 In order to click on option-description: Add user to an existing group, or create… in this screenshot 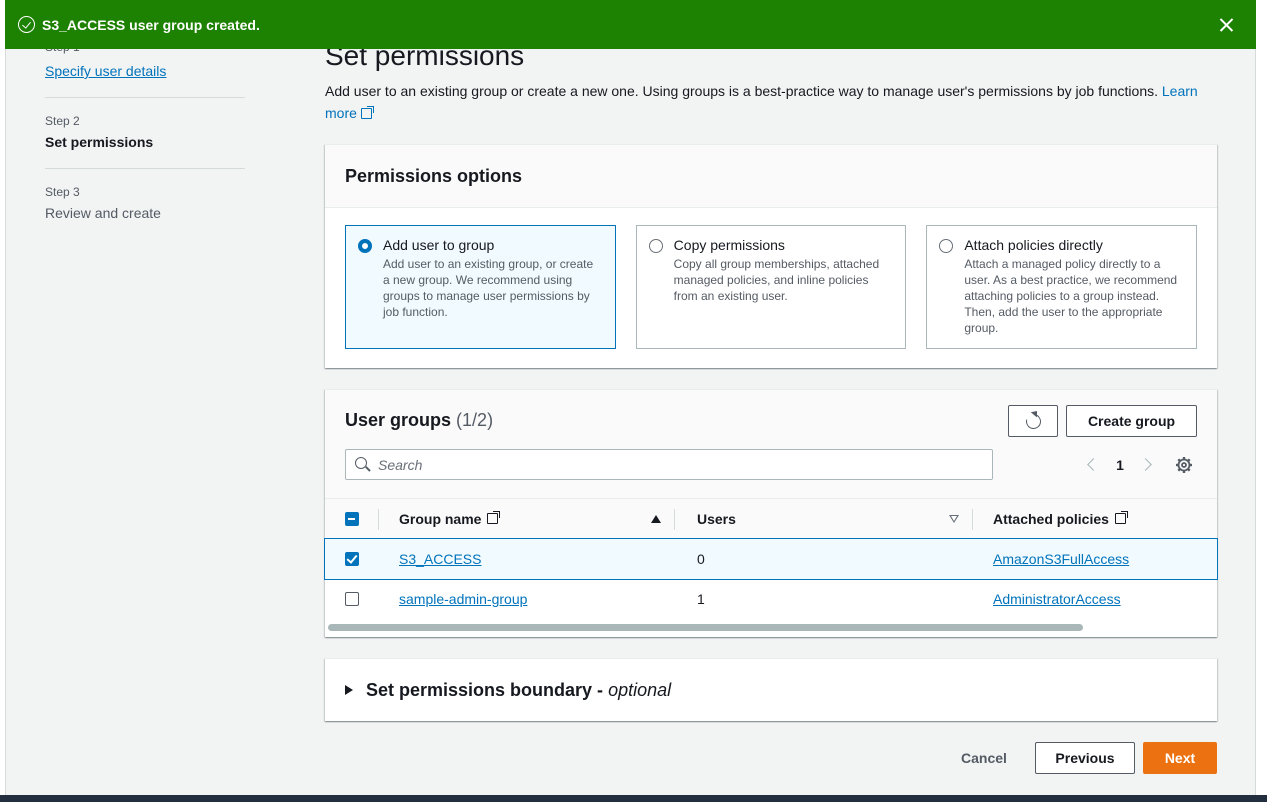, I will do `click(488, 288)`.